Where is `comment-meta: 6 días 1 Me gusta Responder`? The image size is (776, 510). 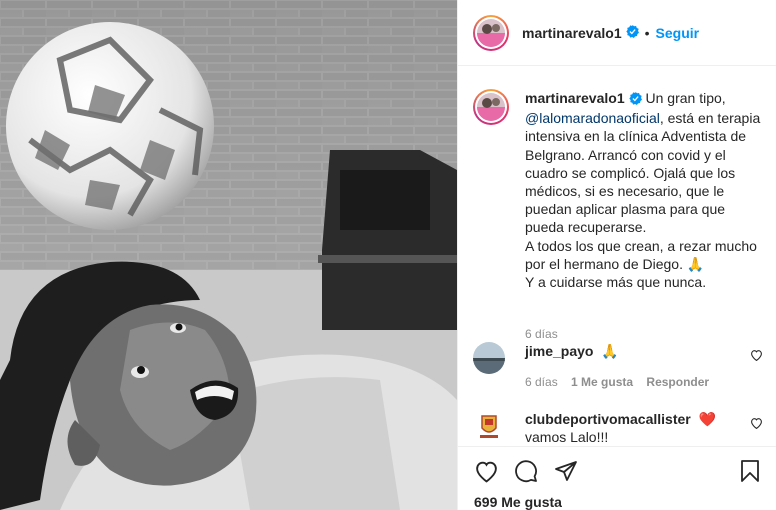
comment-meta: 6 días 1 Me gusta Responder is located at coordinates (617, 382).